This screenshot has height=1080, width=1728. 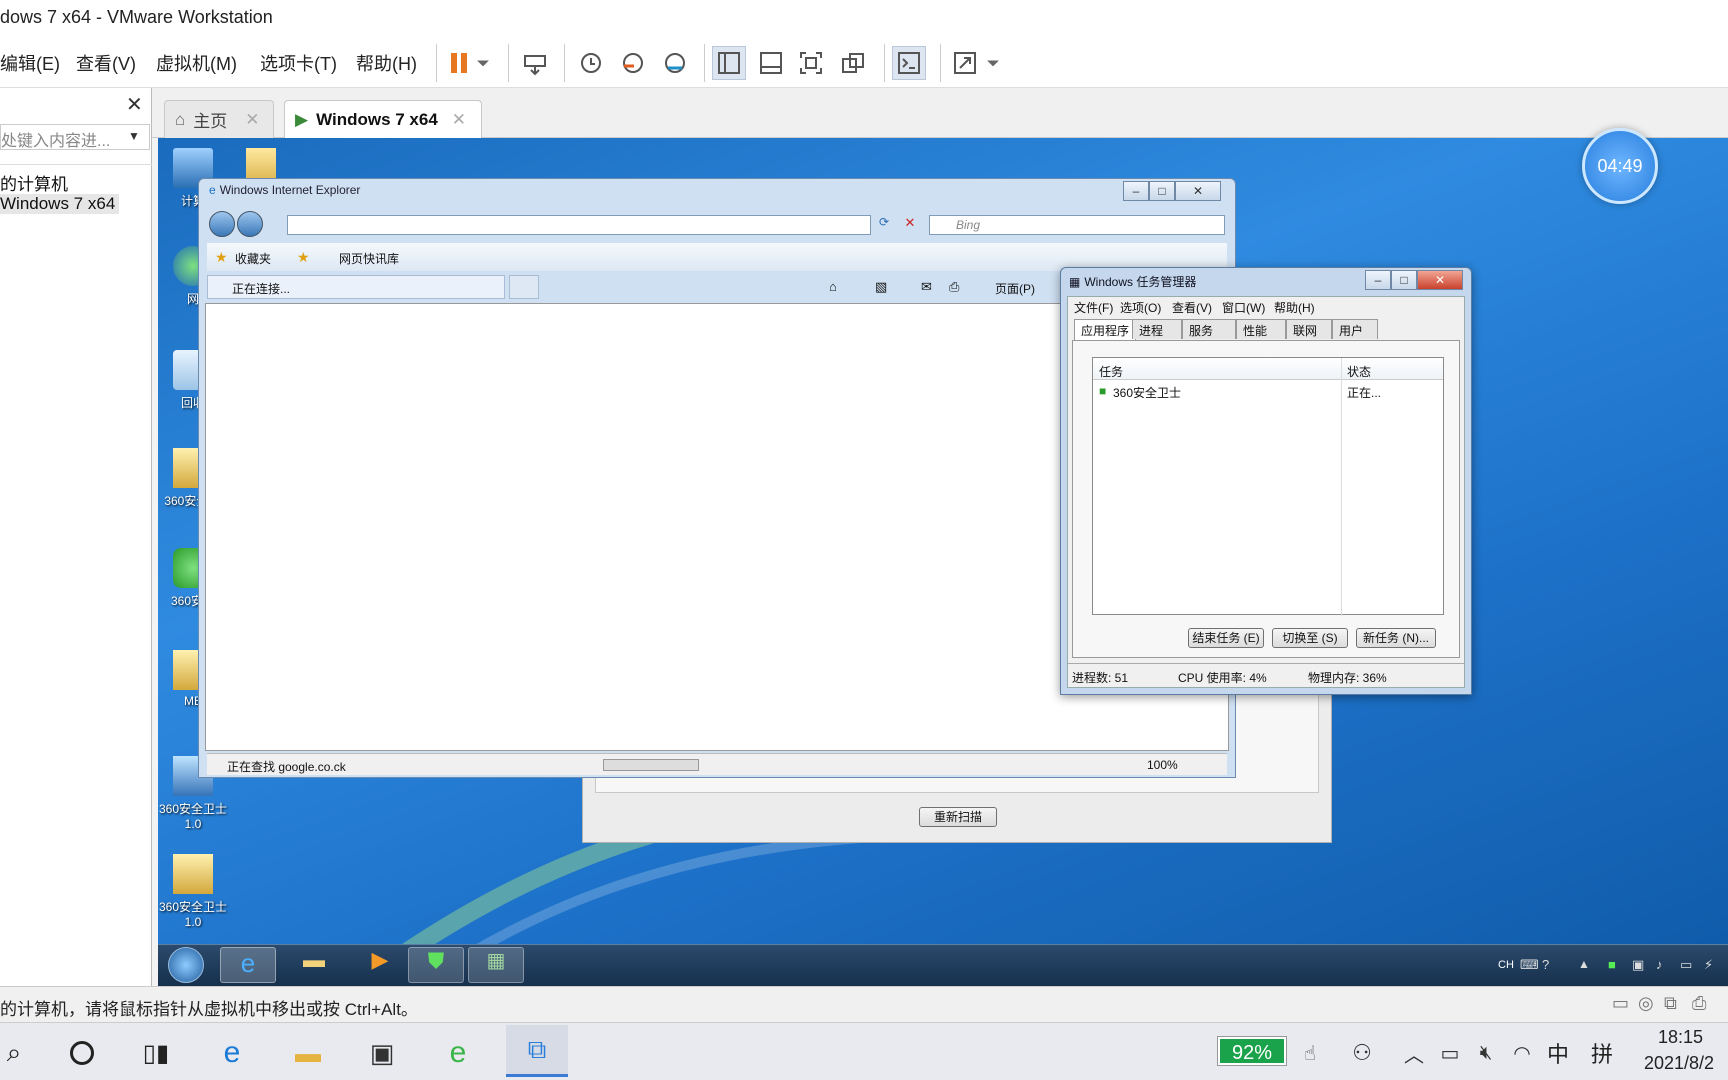 I want to click on unity-icon, so click(x=853, y=63).